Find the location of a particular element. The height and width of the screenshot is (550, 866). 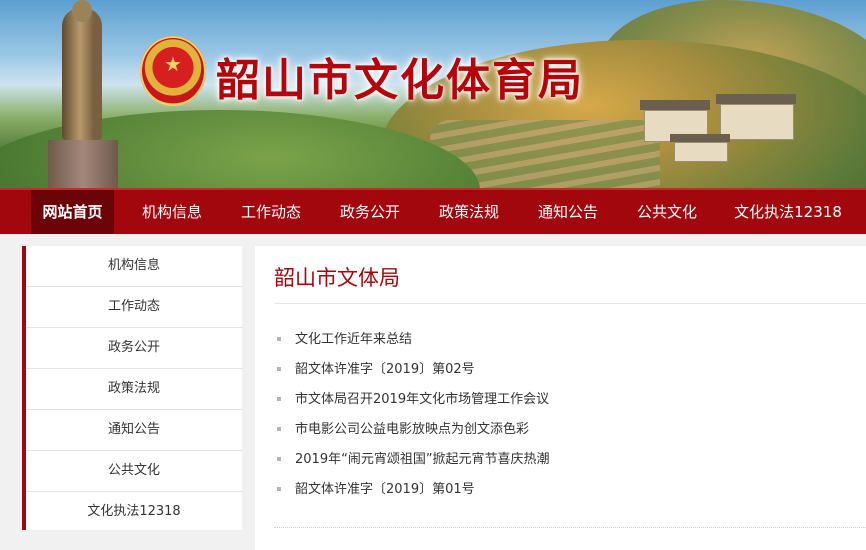

nav-item-gov-affairs: 政务公开 is located at coordinates (370, 212).